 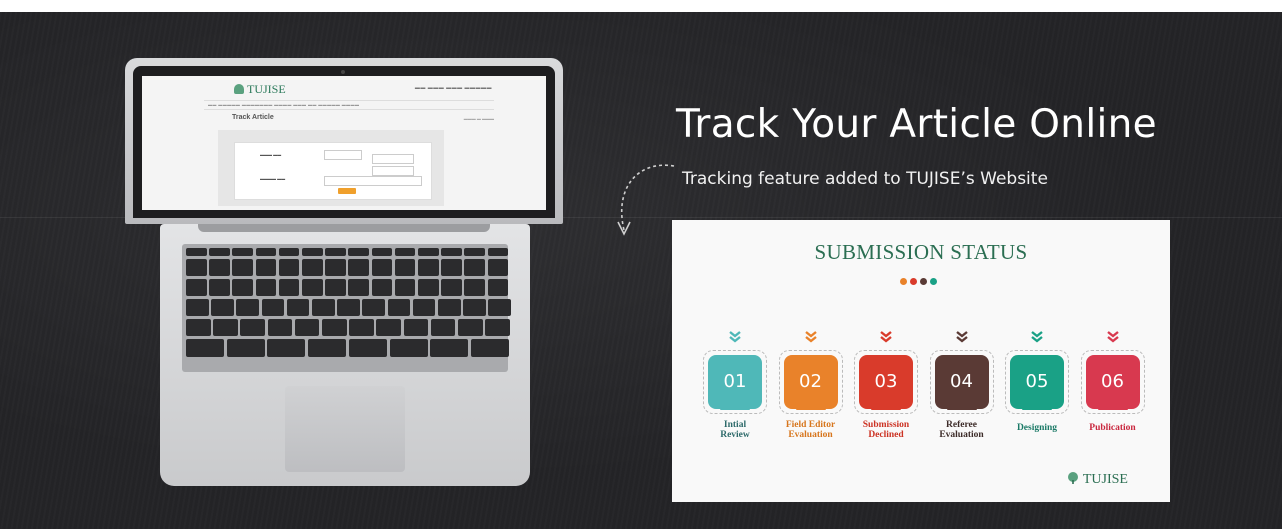 What do you see at coordinates (1105, 479) in the screenshot?
I see `card-logo-text: TUJISE` at bounding box center [1105, 479].